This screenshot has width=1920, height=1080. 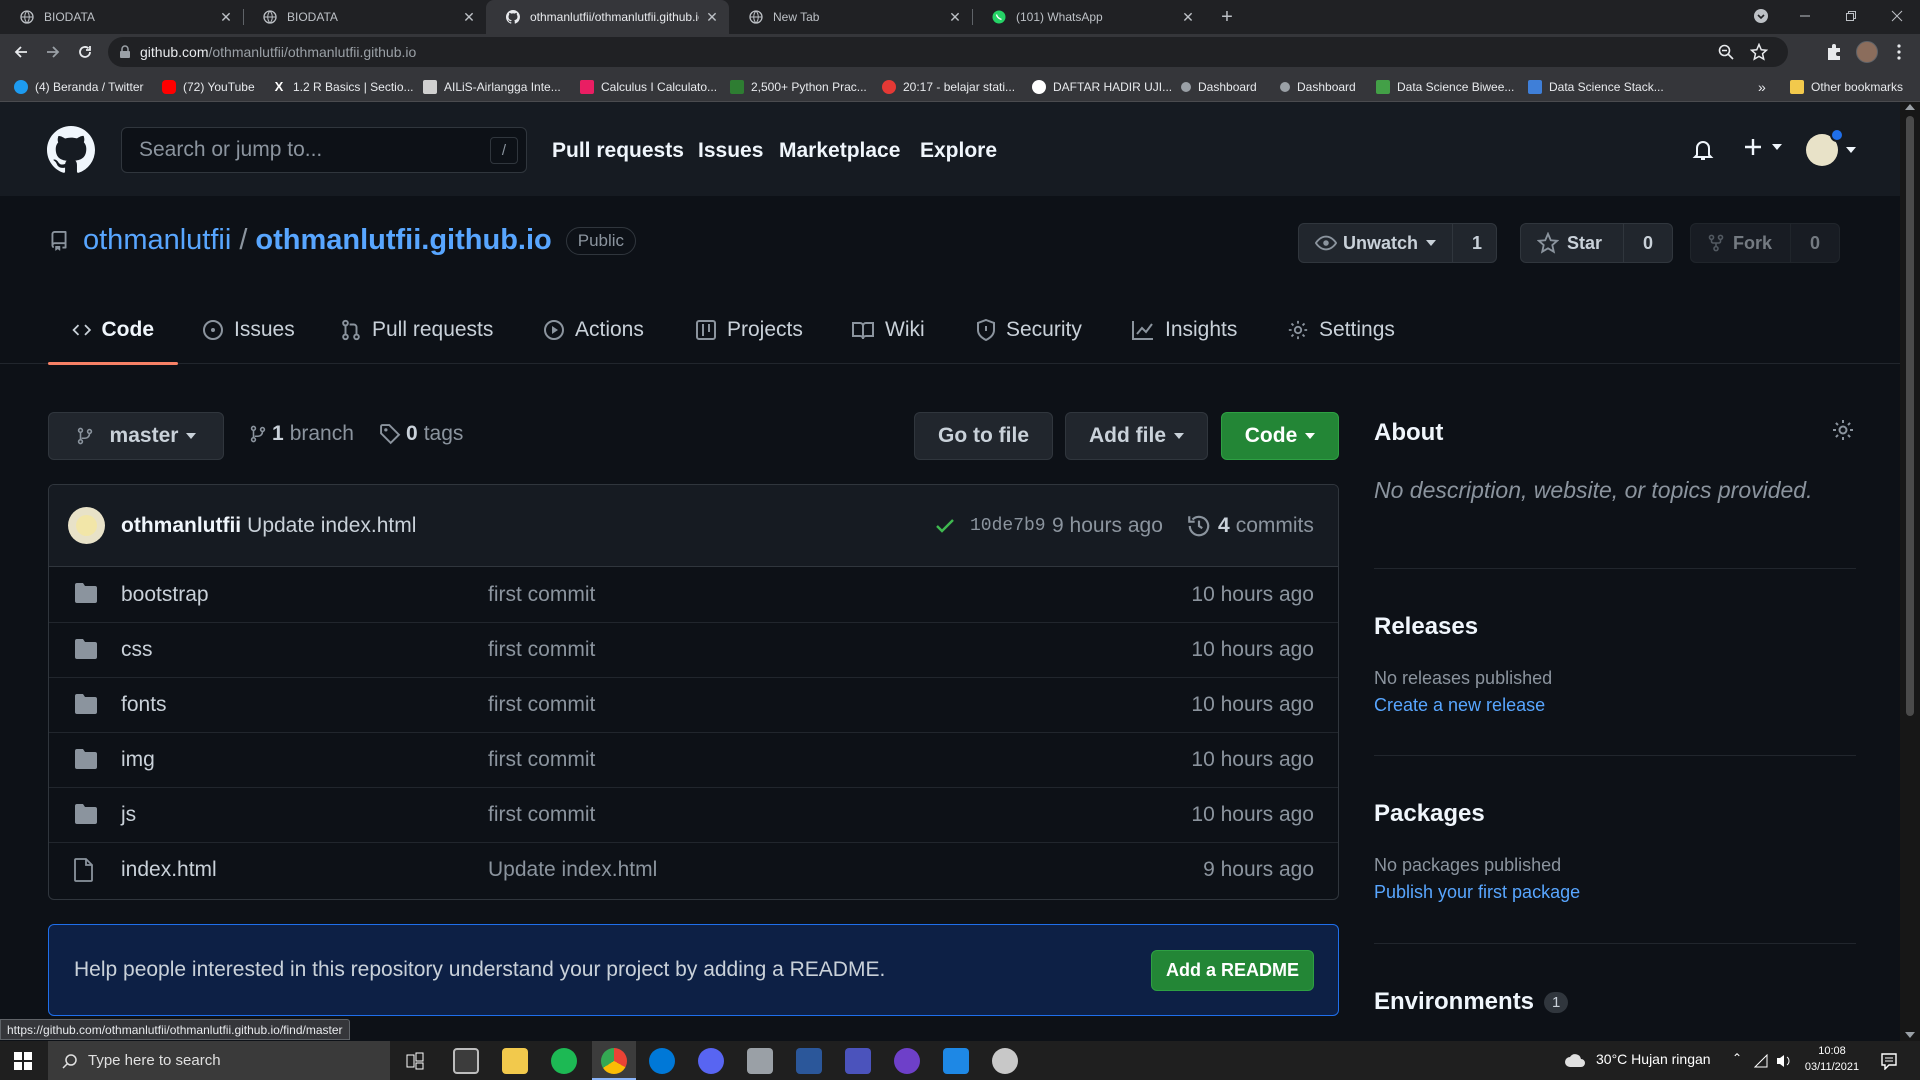 What do you see at coordinates (165, 595) in the screenshot?
I see `file-name-link: bootstrap` at bounding box center [165, 595].